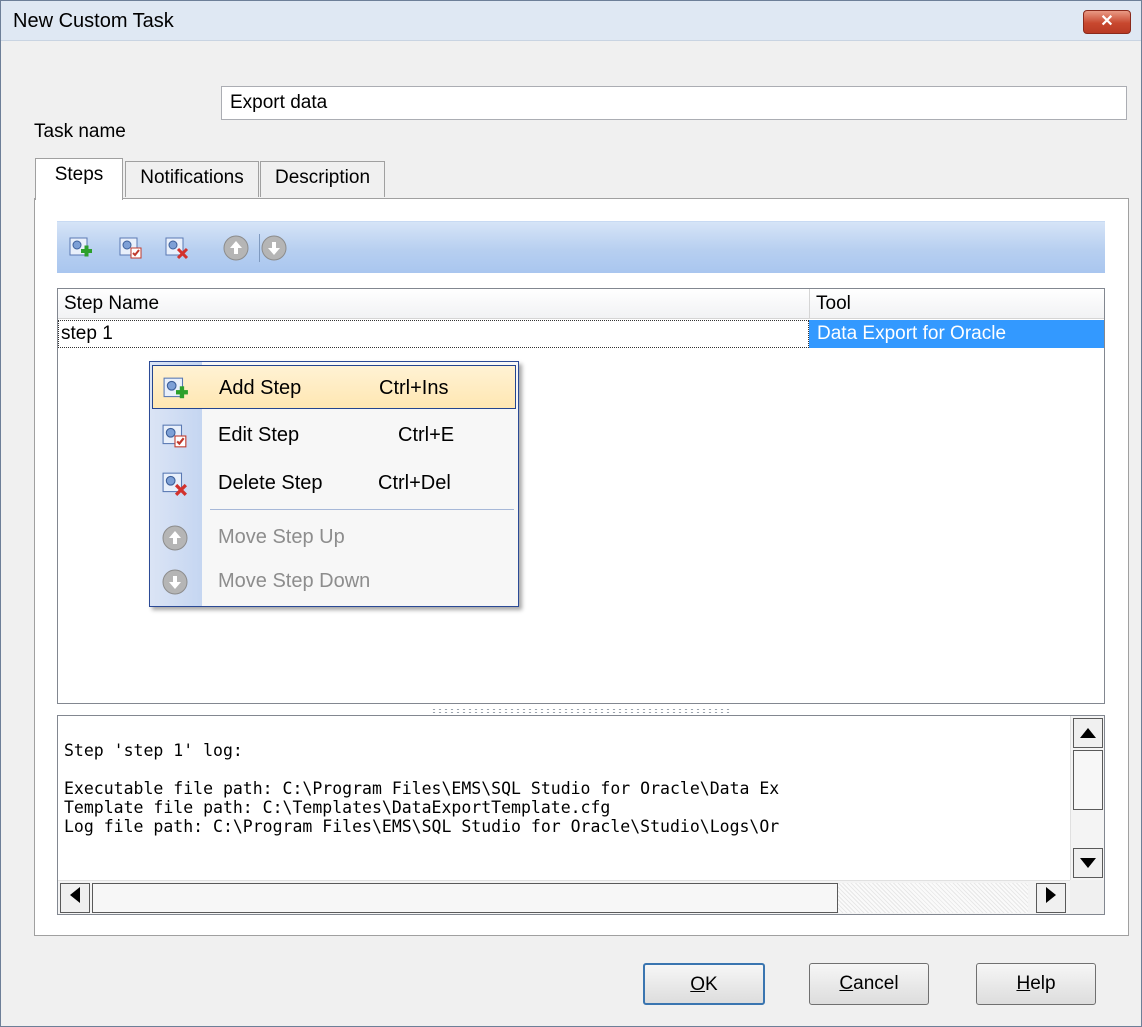 The image size is (1142, 1027). What do you see at coordinates (334, 435) in the screenshot?
I see `menu-item-edit-step: Edit Step Ctrl+E` at bounding box center [334, 435].